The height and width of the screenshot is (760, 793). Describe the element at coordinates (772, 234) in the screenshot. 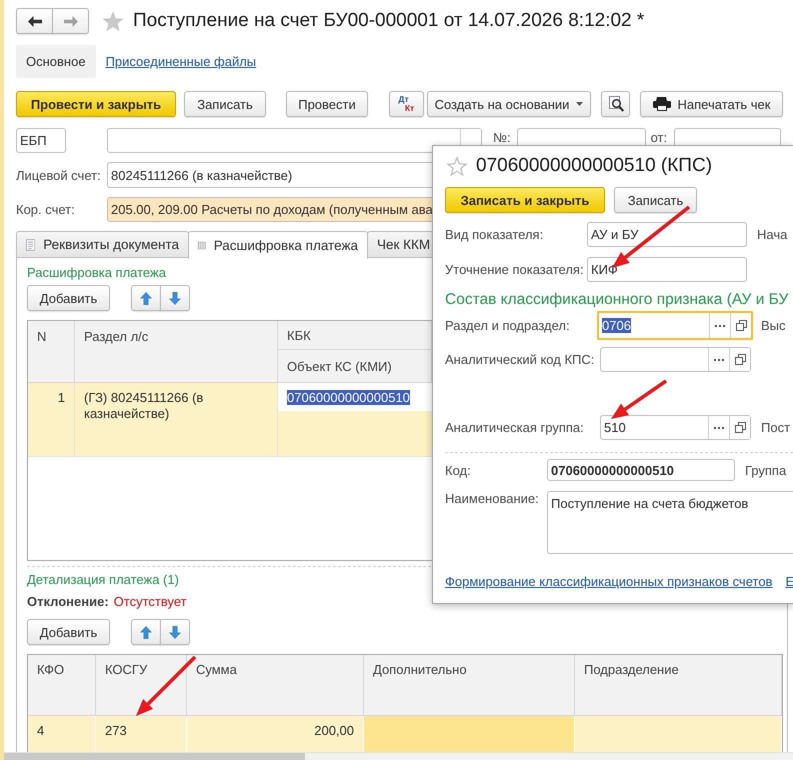

I see `field-label: Нача` at that location.